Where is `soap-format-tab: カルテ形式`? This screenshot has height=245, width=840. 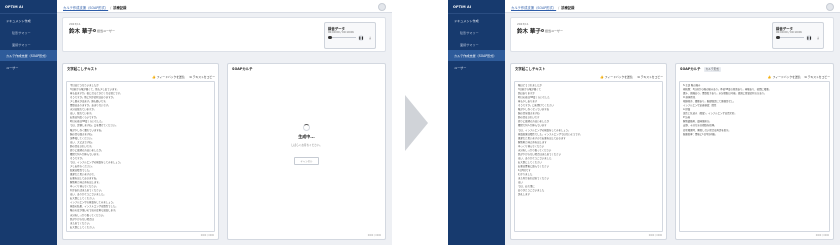
soap-format-tab: カルテ形式 is located at coordinates (712, 69).